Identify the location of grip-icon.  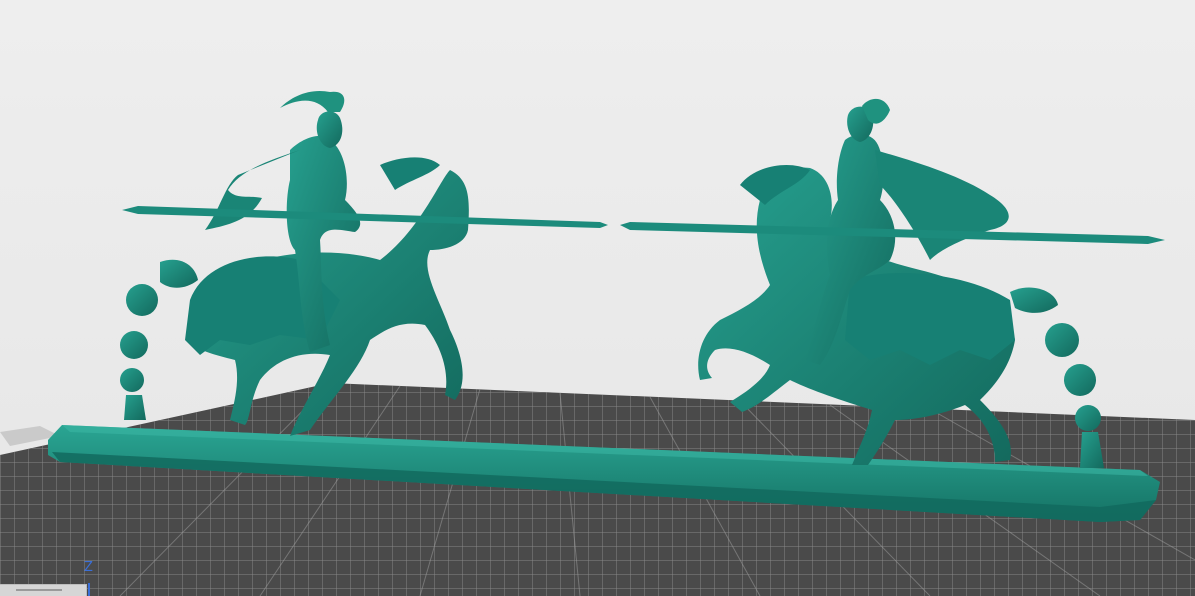
(39, 590).